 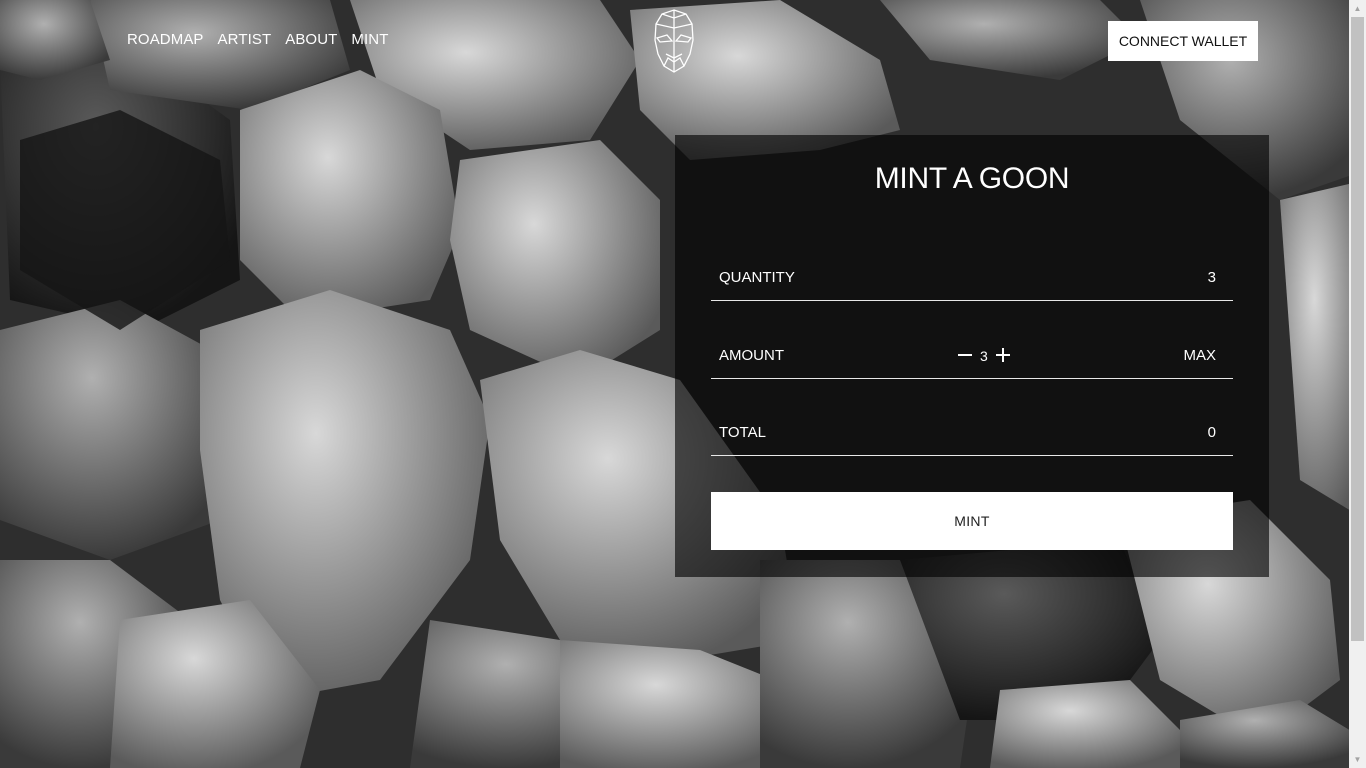 What do you see at coordinates (972, 433) in the screenshot?
I see `total-row: TOTAL 0` at bounding box center [972, 433].